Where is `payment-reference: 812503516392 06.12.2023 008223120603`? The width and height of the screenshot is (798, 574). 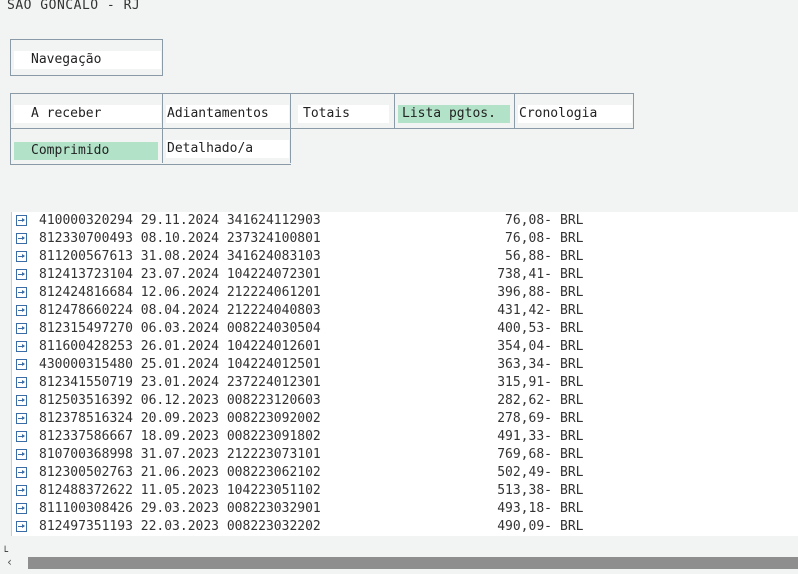 payment-reference: 812503516392 06.12.2023 008223120603 is located at coordinates (180, 400).